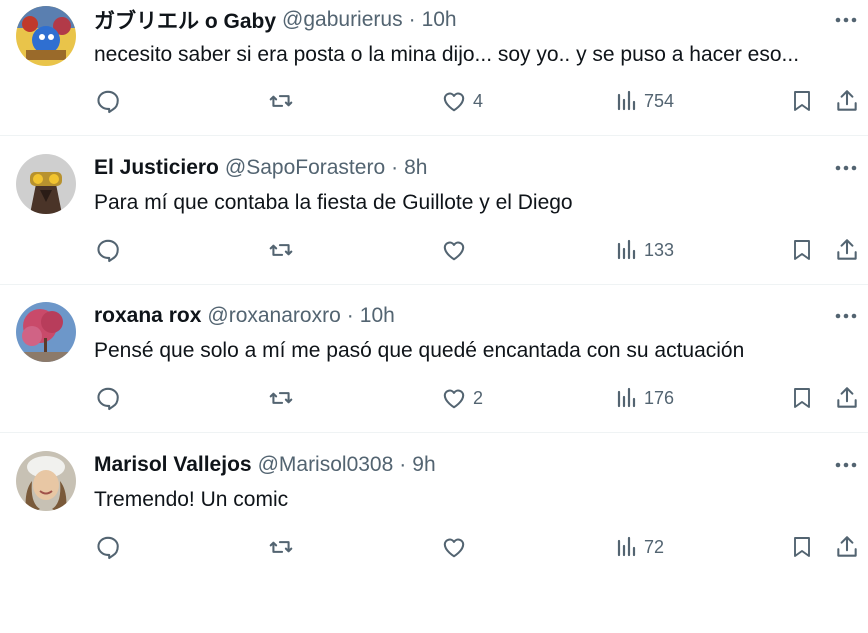  I want to click on action-bar: 4 754, so click(434, 101).